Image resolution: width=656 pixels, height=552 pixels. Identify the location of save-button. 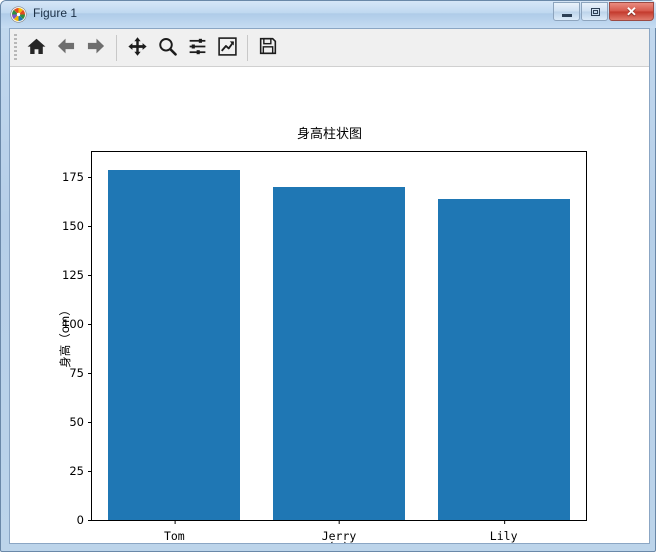
(268, 48).